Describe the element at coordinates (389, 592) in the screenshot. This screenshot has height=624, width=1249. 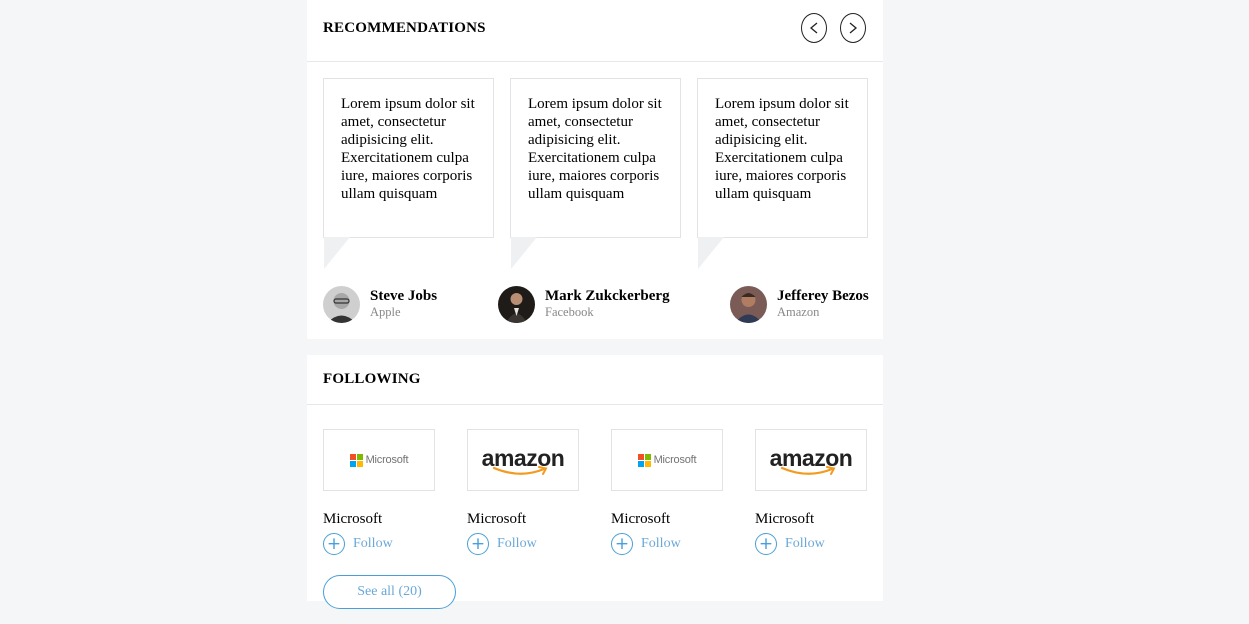
I see `see-all-button: See all (20)` at that location.